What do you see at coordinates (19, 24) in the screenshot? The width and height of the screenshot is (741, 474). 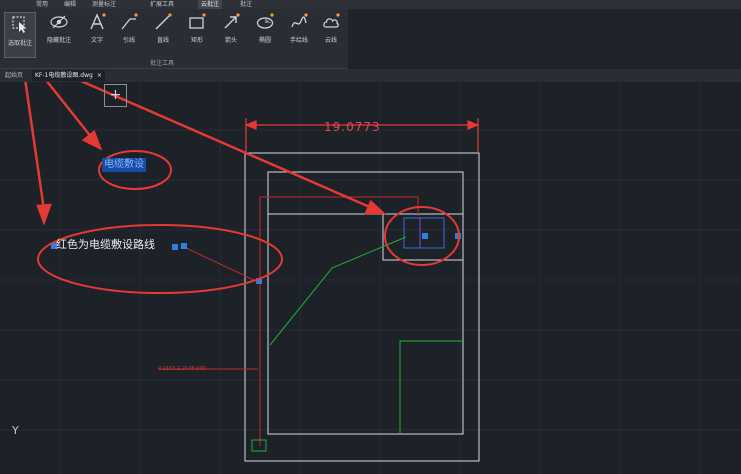 I see `select-cursor-icon` at bounding box center [19, 24].